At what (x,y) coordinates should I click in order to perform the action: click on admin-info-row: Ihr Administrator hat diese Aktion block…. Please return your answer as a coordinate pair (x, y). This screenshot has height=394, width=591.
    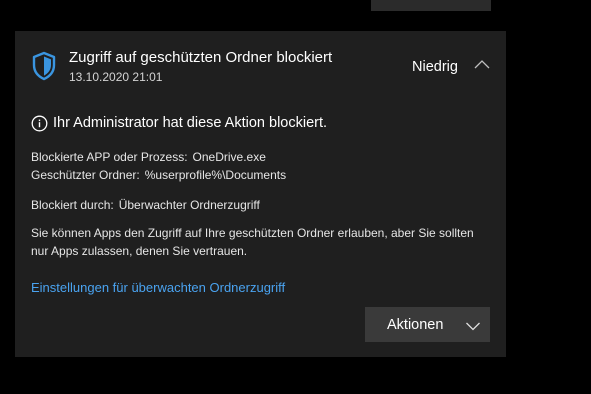
    Looking at the image, I should click on (179, 123).